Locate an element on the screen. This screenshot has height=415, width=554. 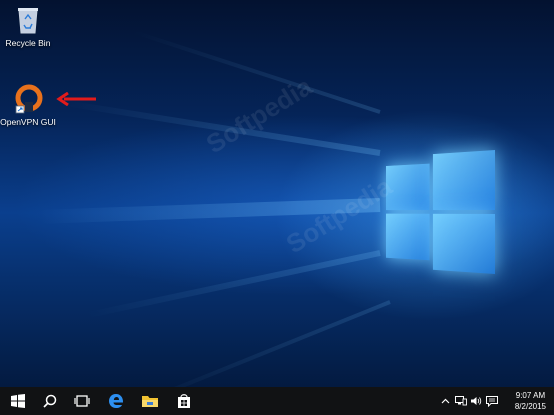
store-icon is located at coordinates (184, 401).